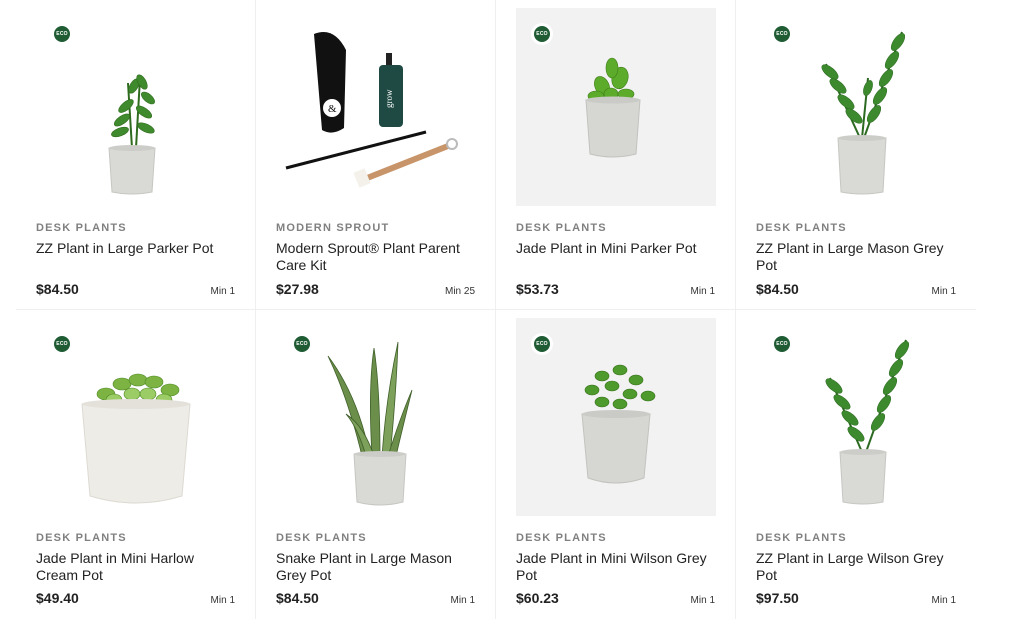 Image resolution: width=1024 pixels, height=619 pixels. I want to click on product-name: Jade Plant in Mini Harlow Cream Pot, so click(135, 567).